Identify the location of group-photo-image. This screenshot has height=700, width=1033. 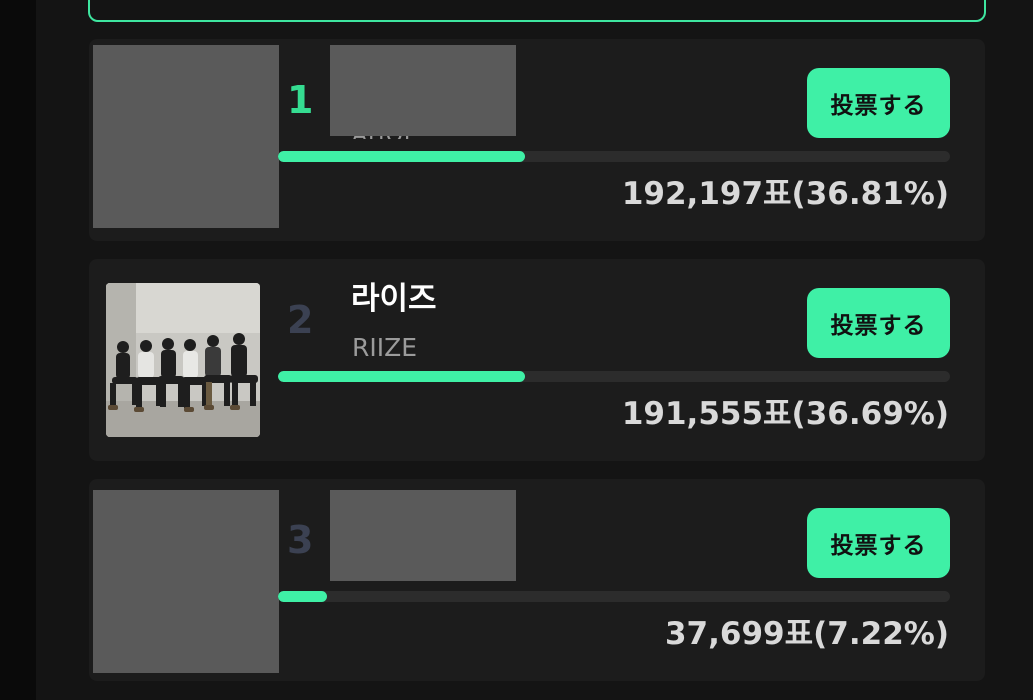
(183, 360).